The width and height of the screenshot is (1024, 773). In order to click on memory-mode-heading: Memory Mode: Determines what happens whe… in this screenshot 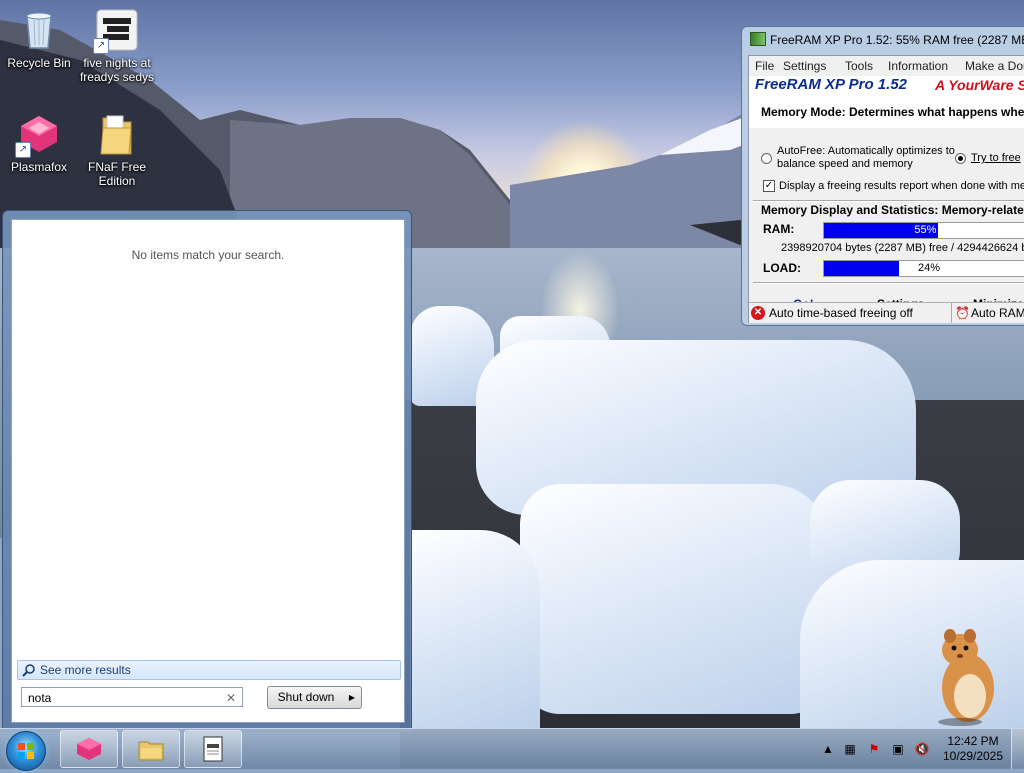, I will do `click(892, 112)`.